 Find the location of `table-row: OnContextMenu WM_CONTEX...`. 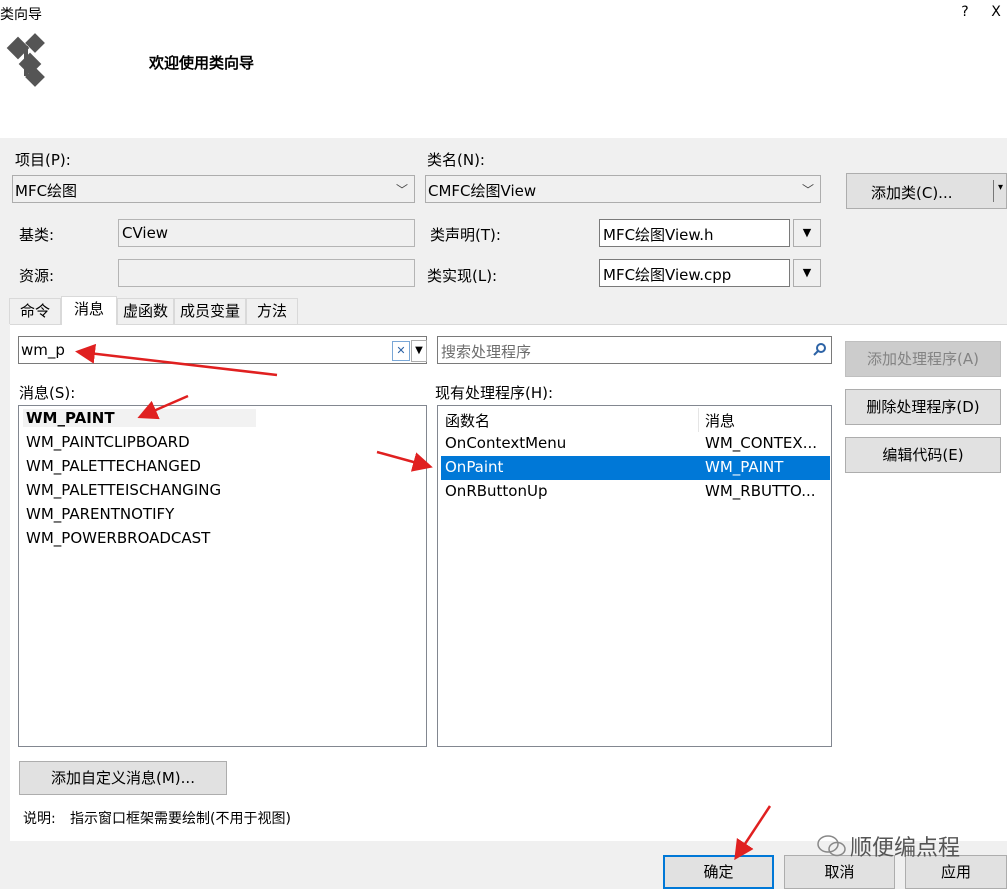

table-row: OnContextMenu WM_CONTEX... is located at coordinates (635, 444).